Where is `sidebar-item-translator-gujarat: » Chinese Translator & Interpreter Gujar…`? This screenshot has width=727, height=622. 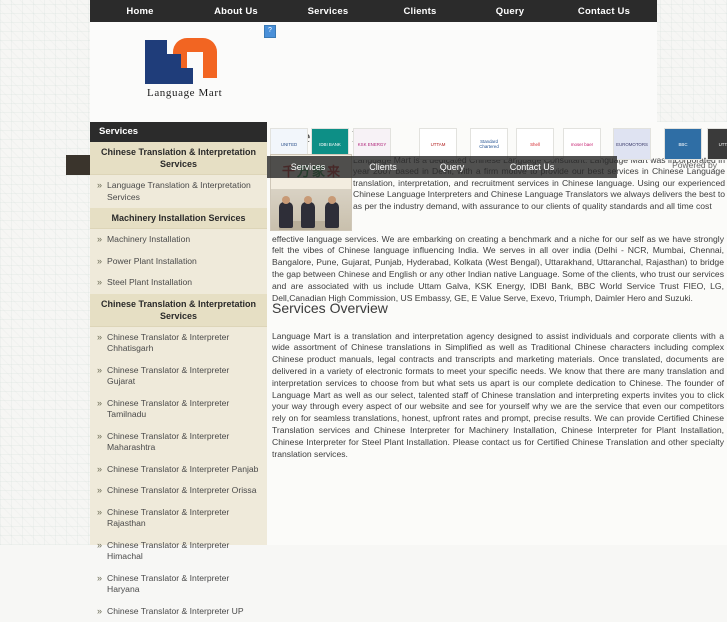
sidebar-item-translator-gujarat: » Chinese Translator & Interpreter Gujar… is located at coordinates (178, 376).